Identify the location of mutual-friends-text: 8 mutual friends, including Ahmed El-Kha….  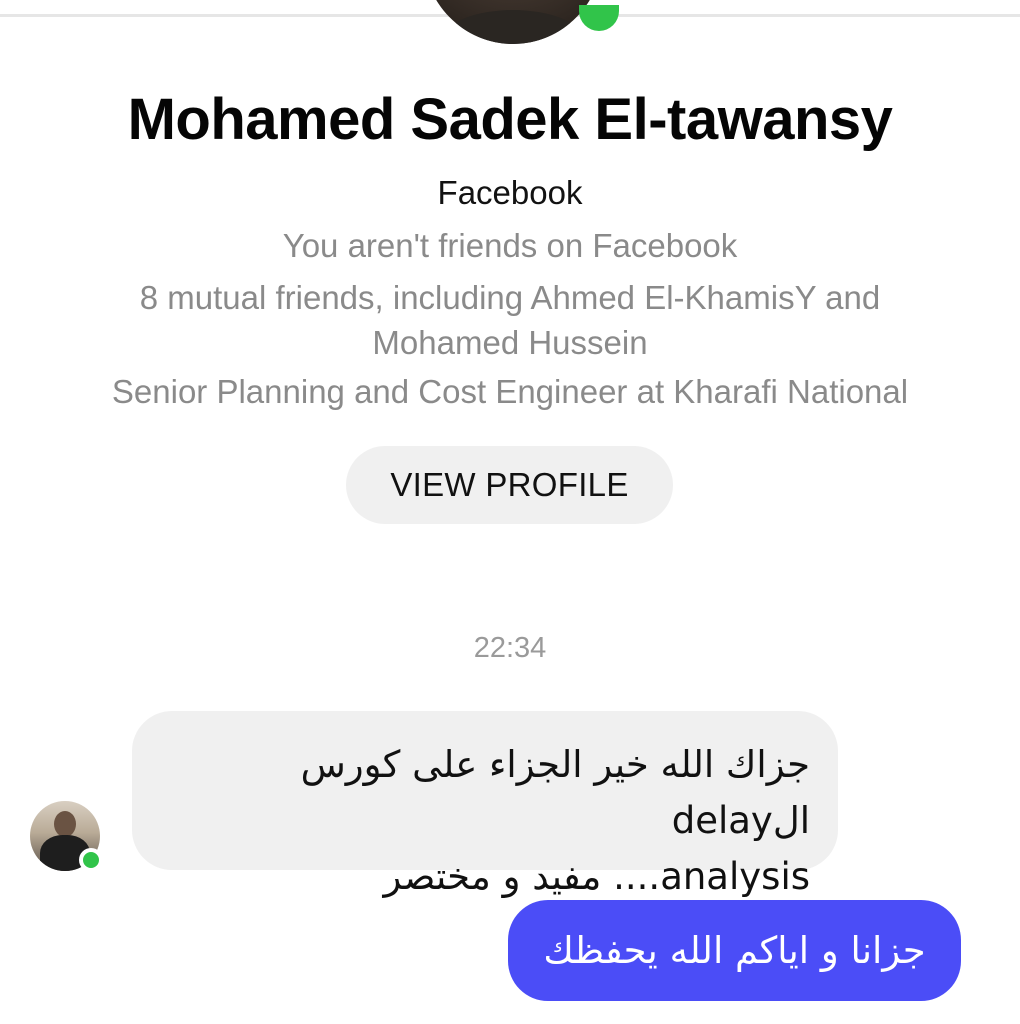
(510, 320).